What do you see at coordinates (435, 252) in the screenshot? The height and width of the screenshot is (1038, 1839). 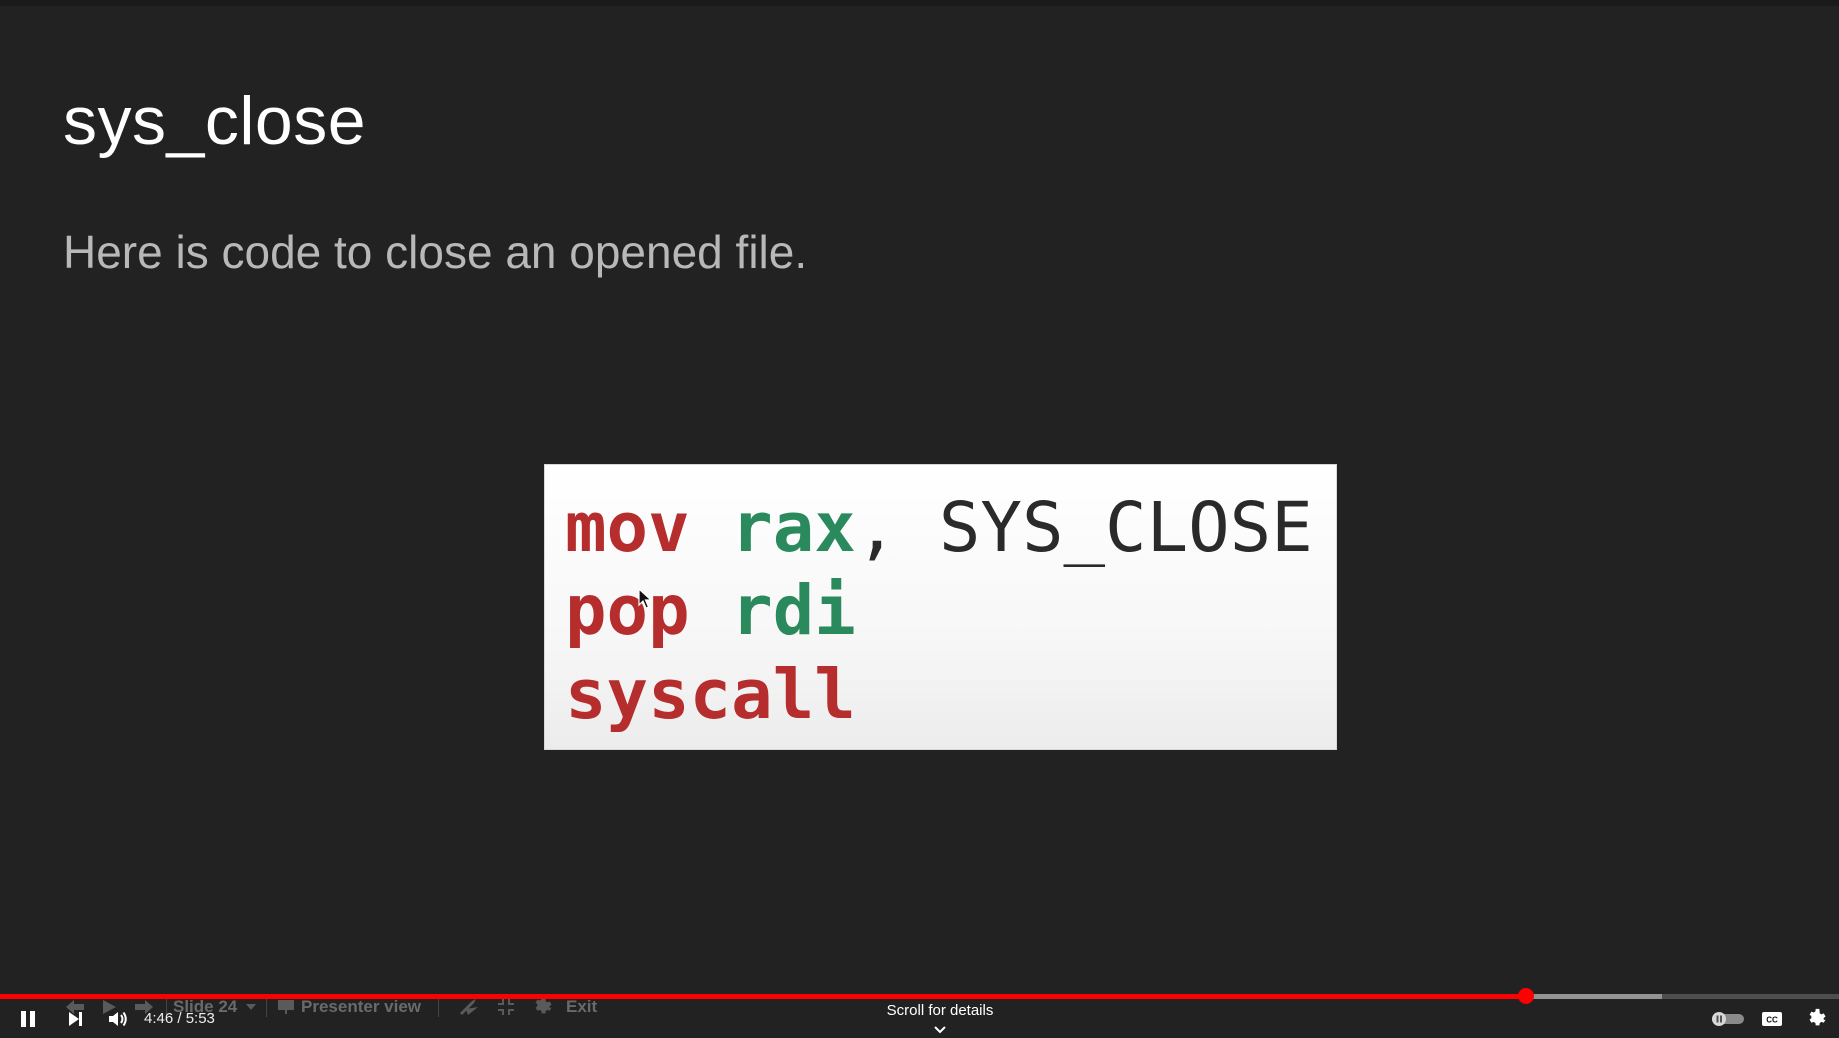 I see `slide-body-text: Here is code to close an opened file.` at bounding box center [435, 252].